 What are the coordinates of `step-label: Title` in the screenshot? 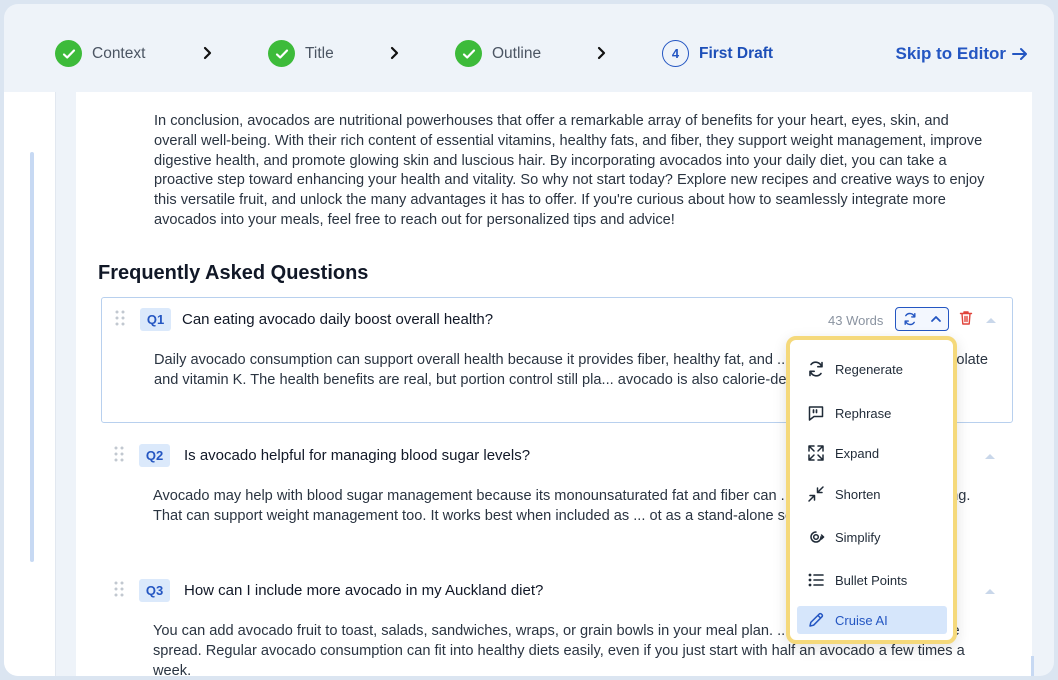 It's located at (319, 53).